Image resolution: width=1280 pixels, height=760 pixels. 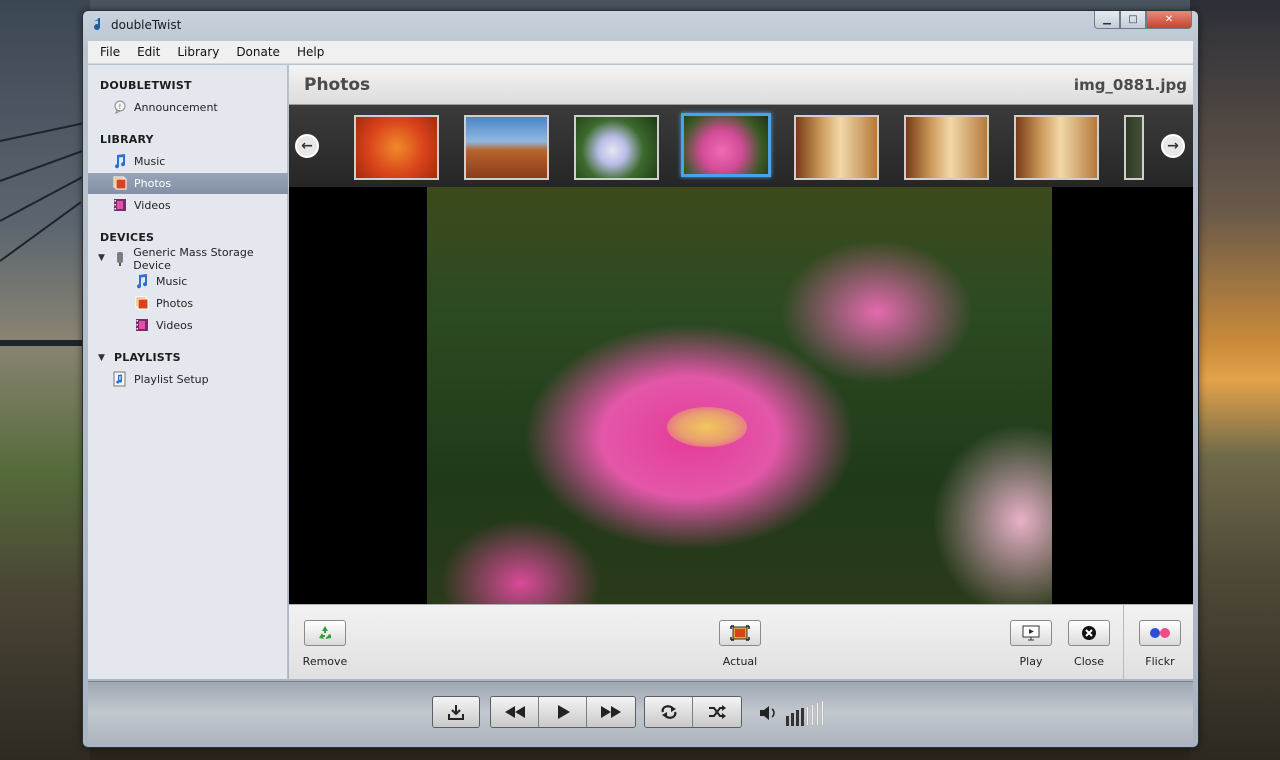 I want to click on shuffle-button, so click(x=717, y=712).